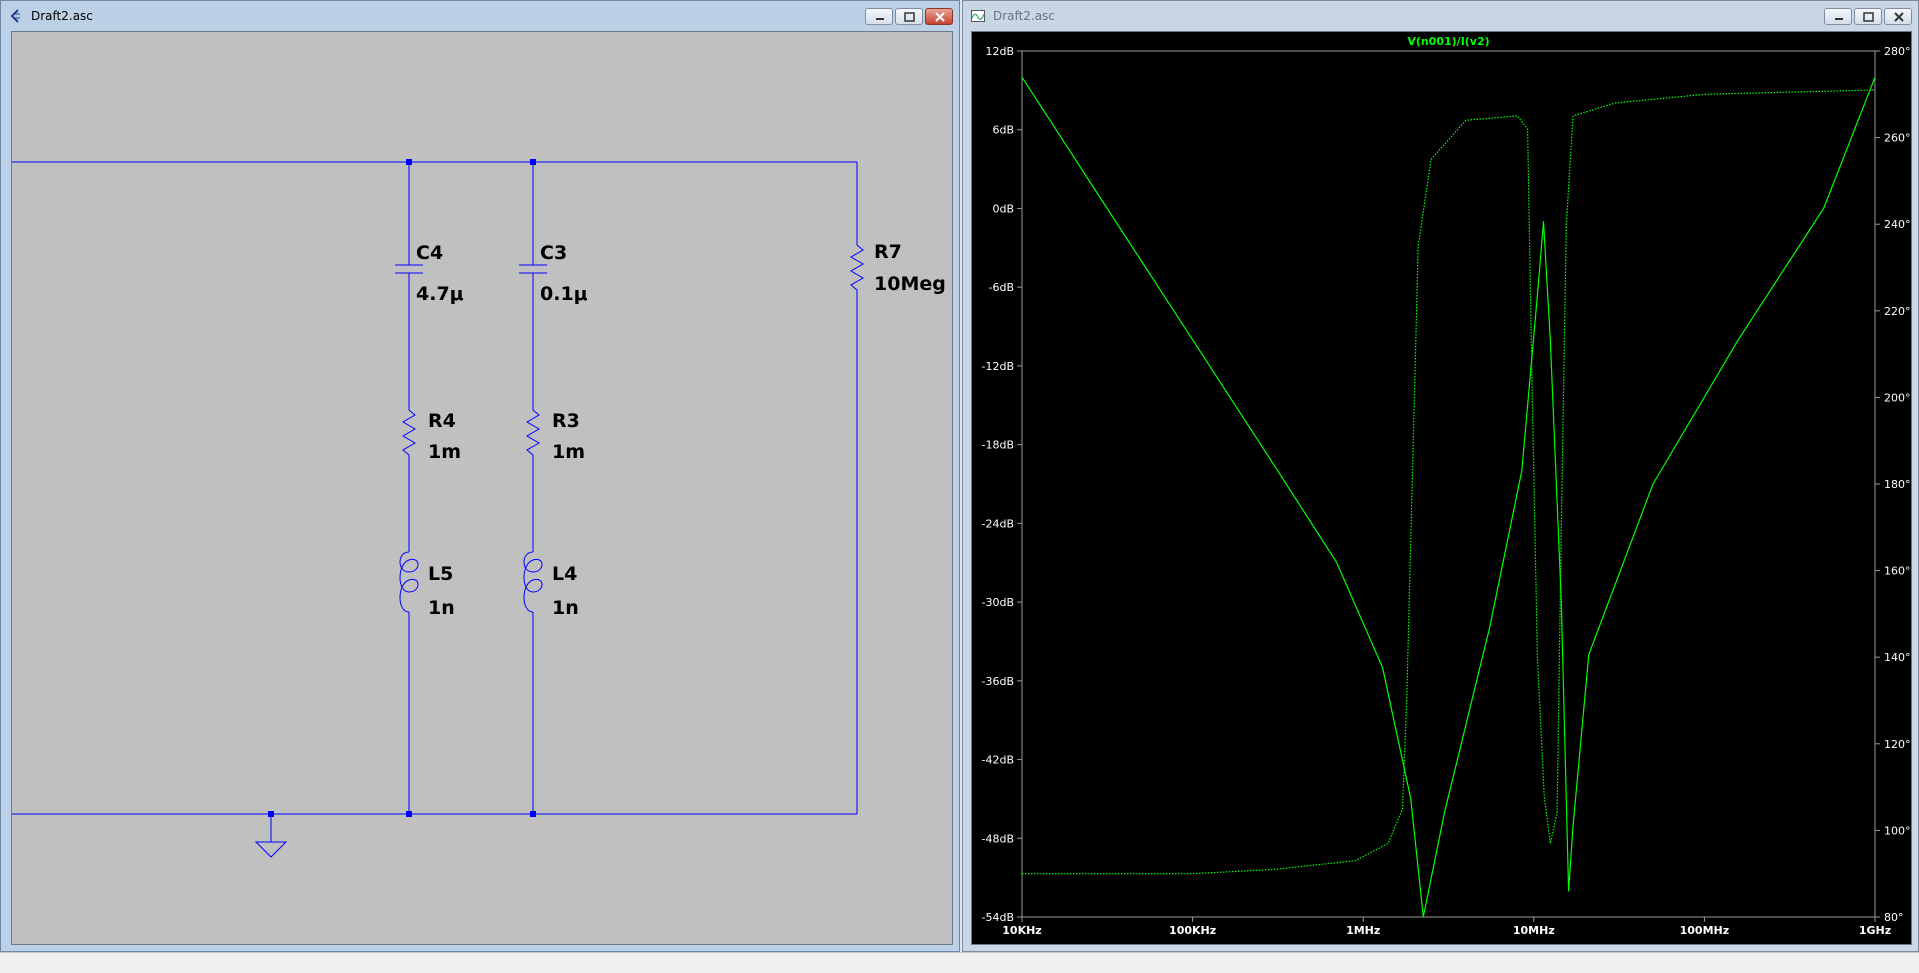  What do you see at coordinates (1003, 130) in the screenshot?
I see `y-left-tick-label: 6dB` at bounding box center [1003, 130].